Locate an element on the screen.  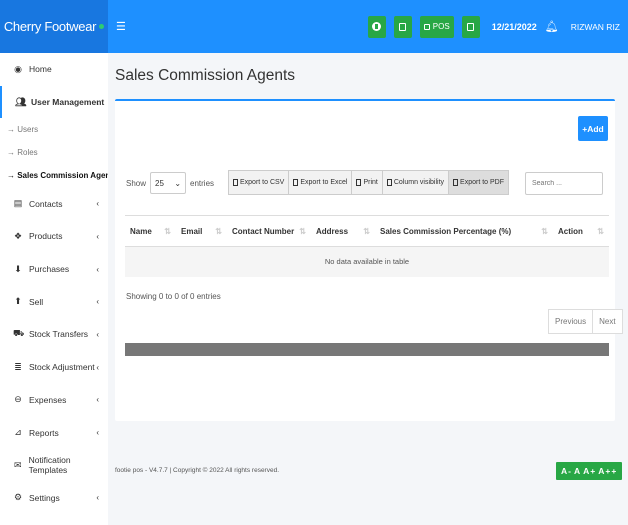
current-date: 12/21/2022 is located at coordinates (514, 26).